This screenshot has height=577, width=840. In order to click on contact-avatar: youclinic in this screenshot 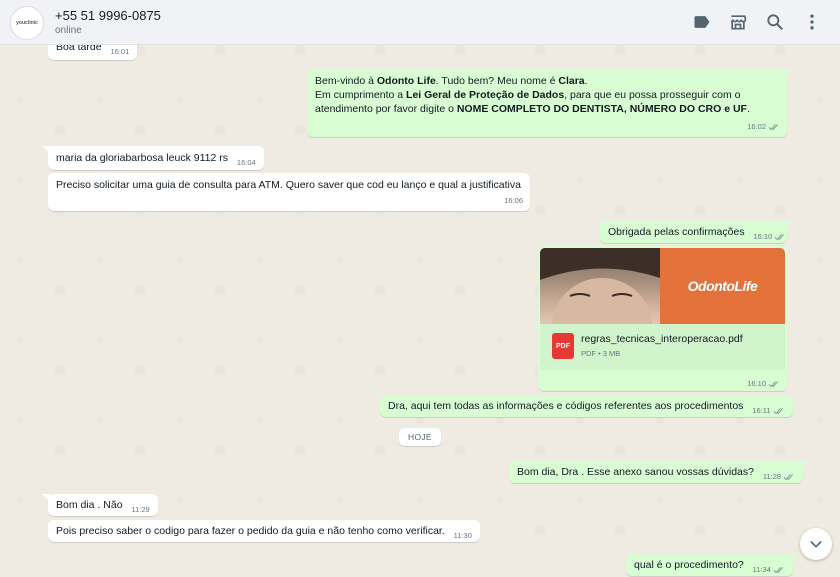, I will do `click(27, 23)`.